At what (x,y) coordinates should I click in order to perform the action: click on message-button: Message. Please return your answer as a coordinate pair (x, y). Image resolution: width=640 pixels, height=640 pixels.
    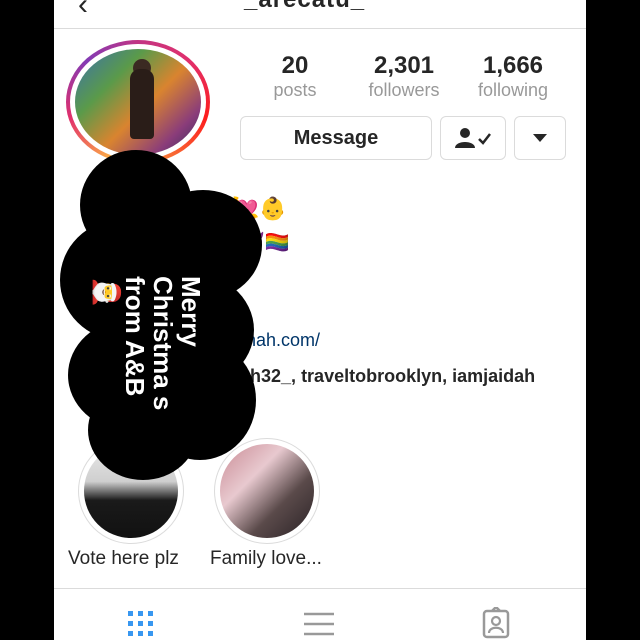
    Looking at the image, I should click on (336, 138).